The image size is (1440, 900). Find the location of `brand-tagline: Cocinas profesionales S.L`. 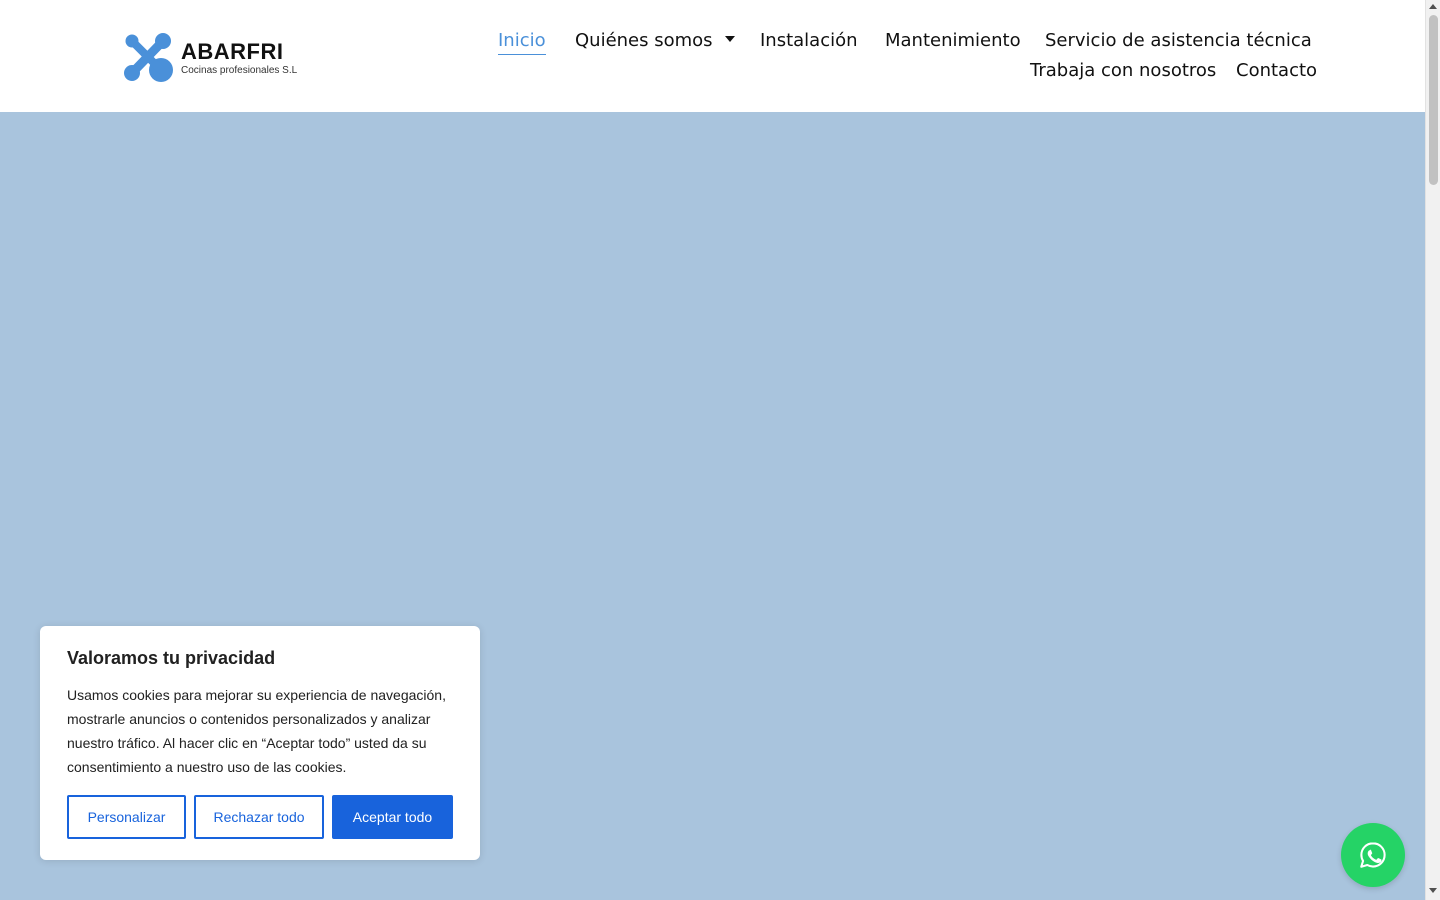

brand-tagline: Cocinas profesionales S.L is located at coordinates (239, 70).